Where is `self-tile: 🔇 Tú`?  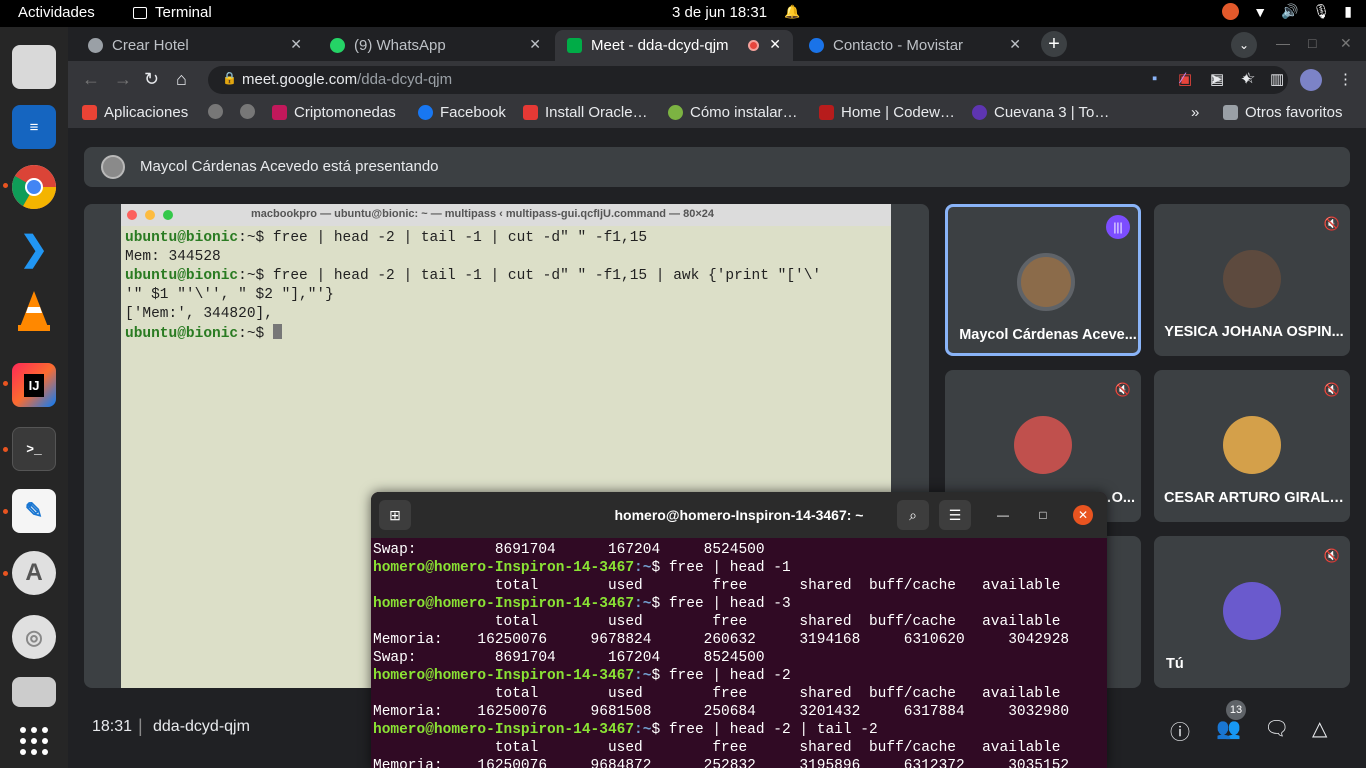
self-tile: 🔇 Tú is located at coordinates (1252, 612).